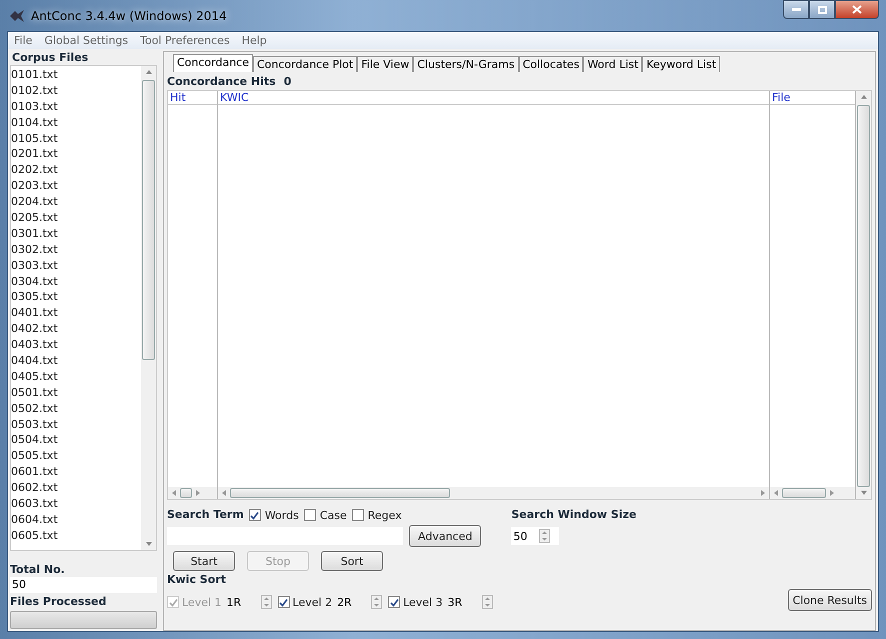 The height and width of the screenshot is (639, 886). Describe the element at coordinates (76, 520) in the screenshot. I see `file-item: 0604.txt` at that location.